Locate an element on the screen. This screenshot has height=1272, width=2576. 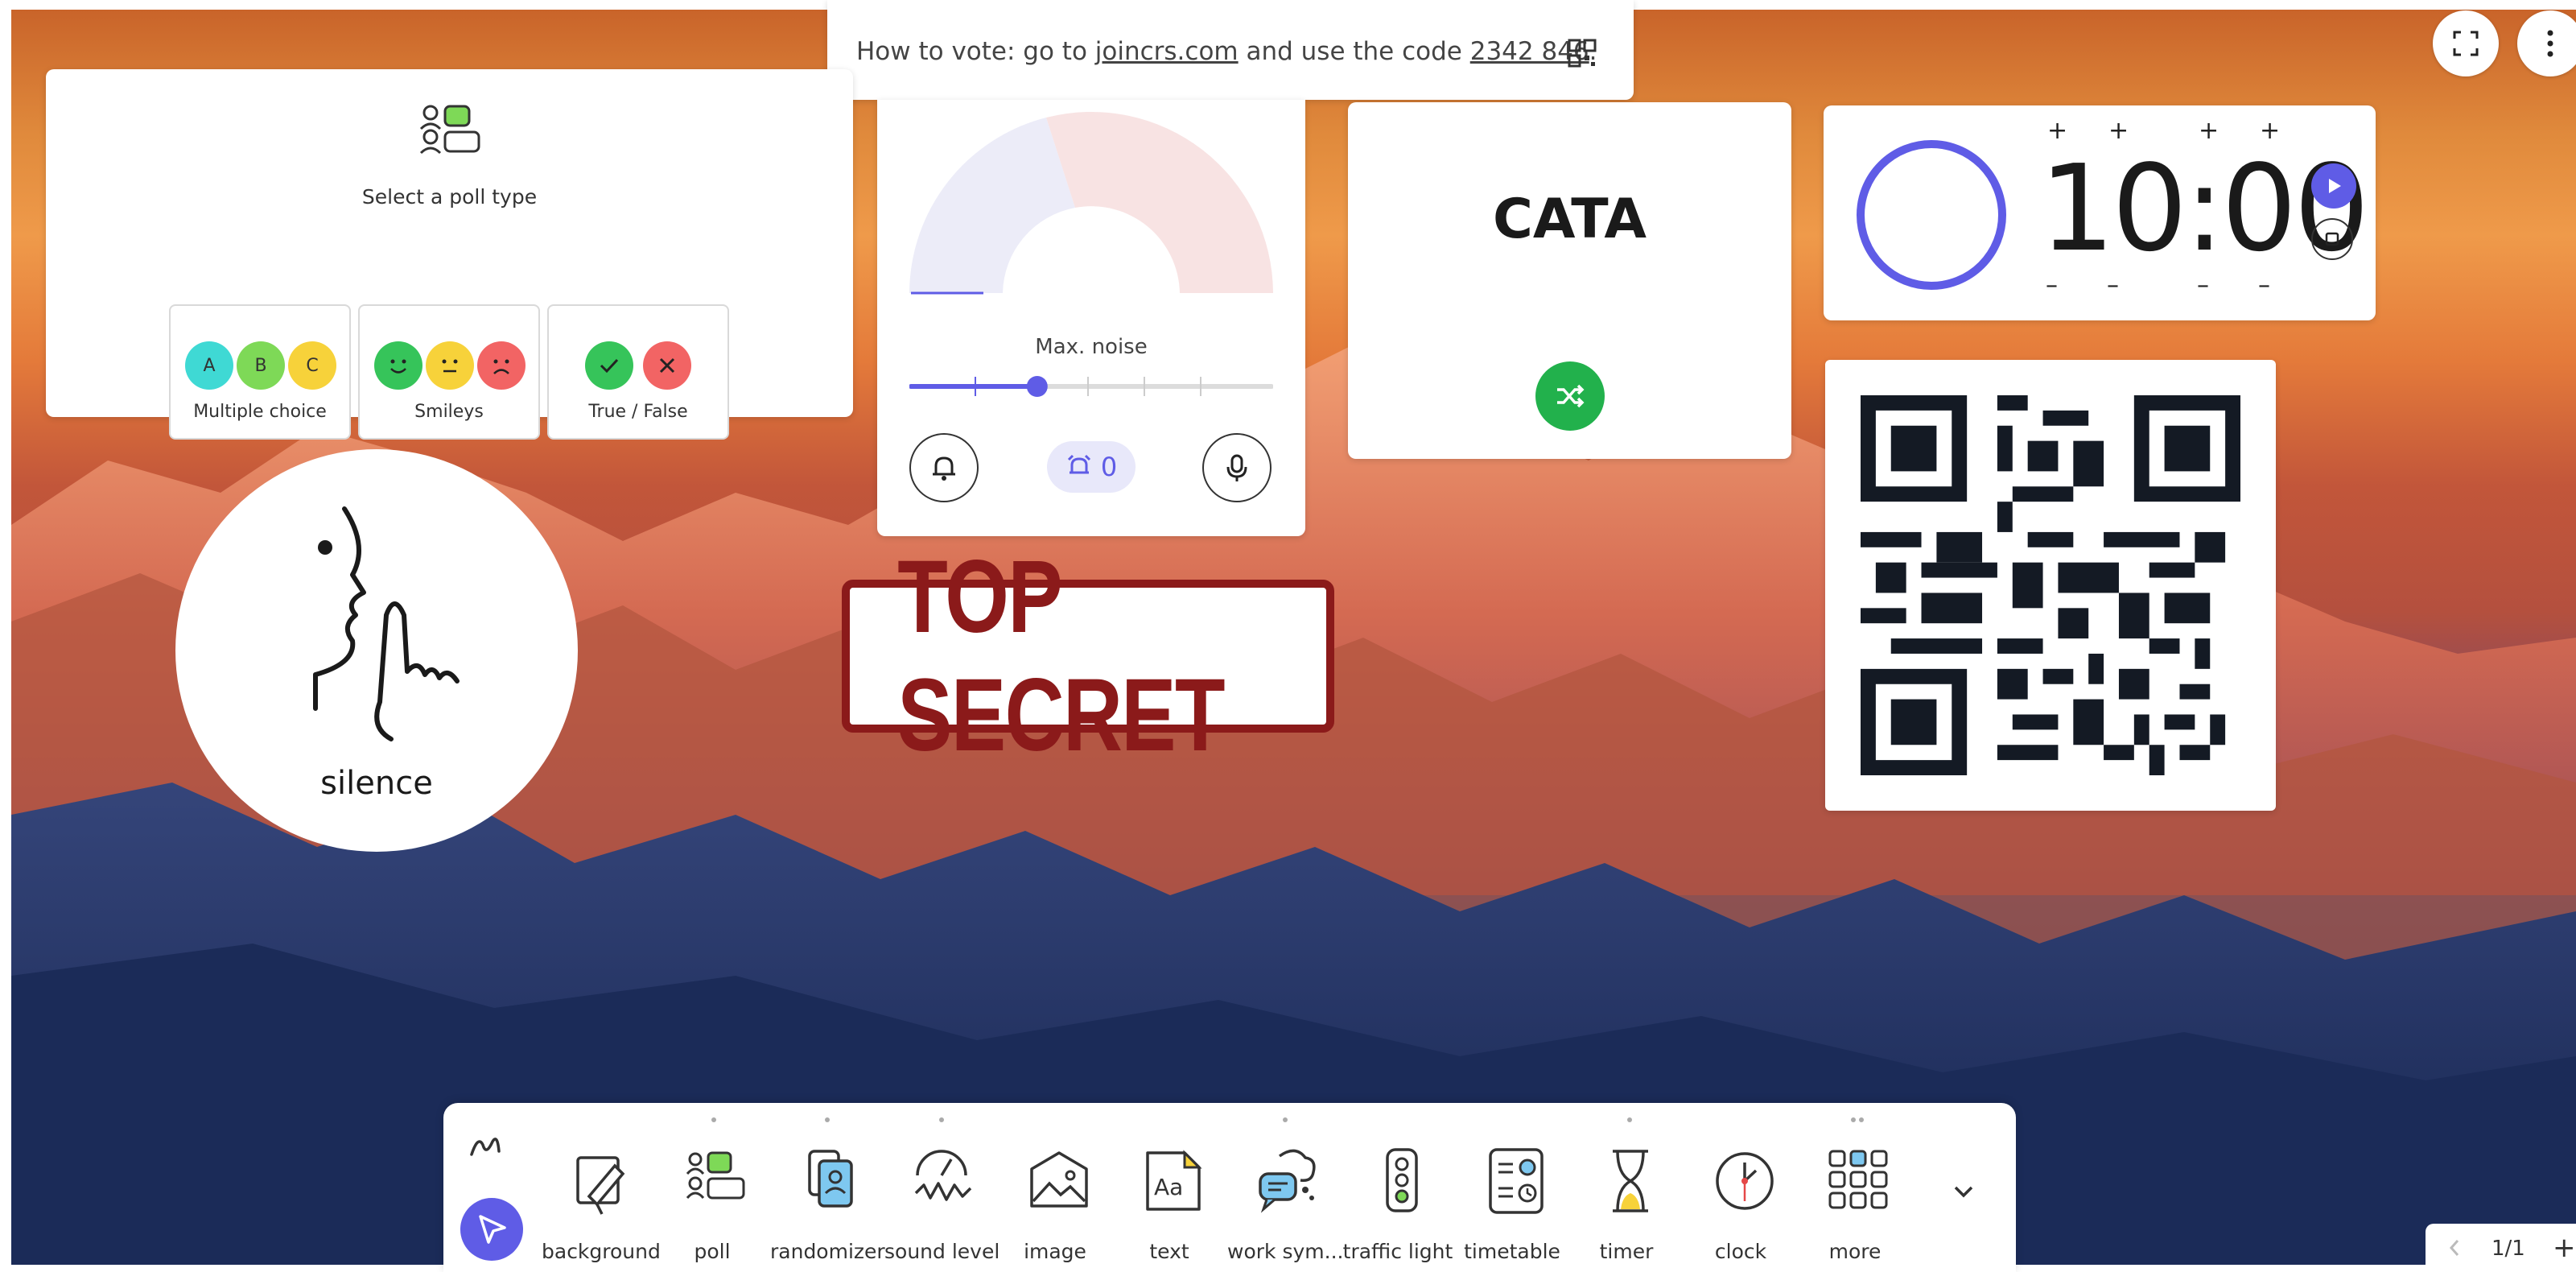
image-icon is located at coordinates (1059, 1179).